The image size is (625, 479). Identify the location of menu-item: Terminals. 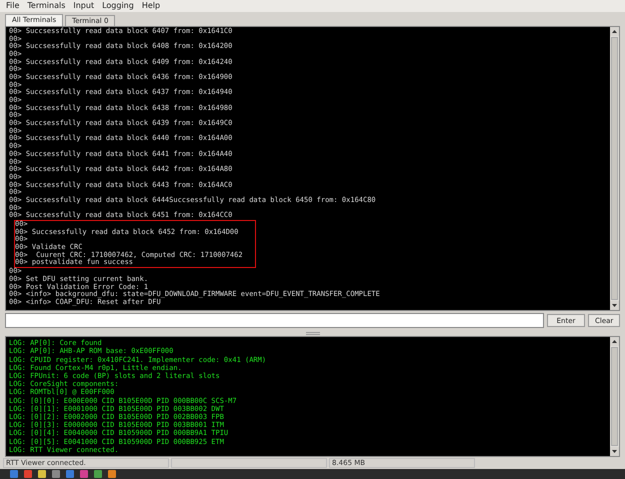
(46, 5).